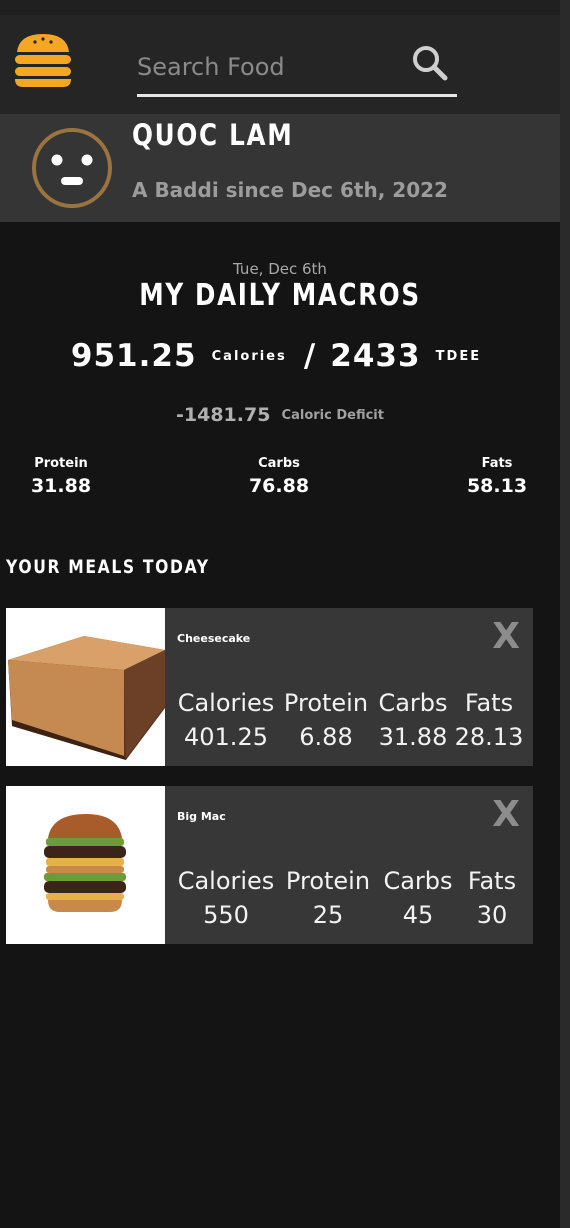 The height and width of the screenshot is (1228, 570). What do you see at coordinates (280, 7) in the screenshot?
I see `top-strip` at bounding box center [280, 7].